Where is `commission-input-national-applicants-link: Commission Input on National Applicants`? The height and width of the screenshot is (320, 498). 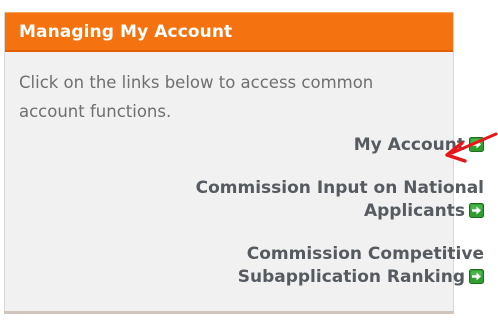 commission-input-national-applicants-link: Commission Input on National Applicants is located at coordinates (304, 200).